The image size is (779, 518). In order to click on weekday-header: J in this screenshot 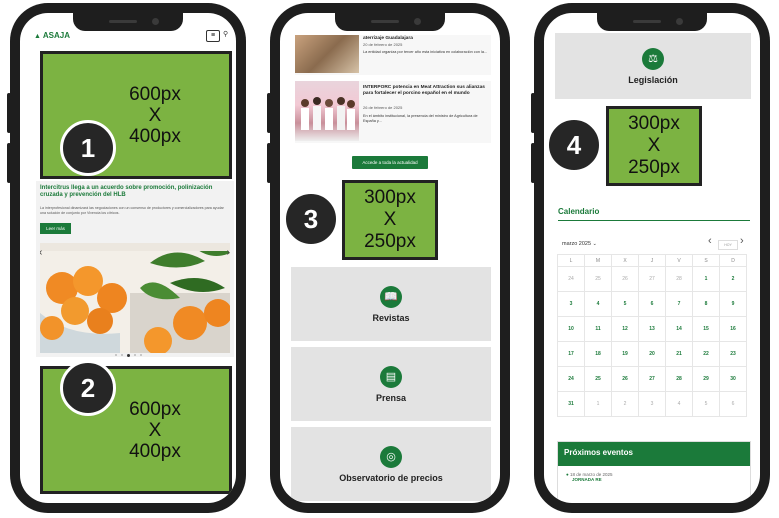, I will do `click(652, 260)`.